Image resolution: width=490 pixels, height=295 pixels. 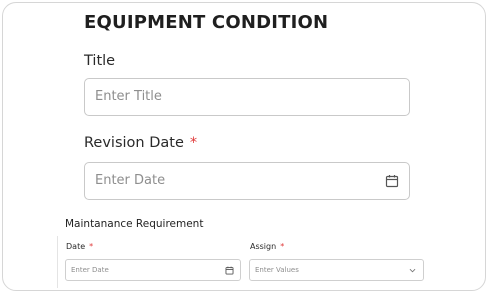 What do you see at coordinates (263, 246) in the screenshot?
I see `assign-label-text: Assign` at bounding box center [263, 246].